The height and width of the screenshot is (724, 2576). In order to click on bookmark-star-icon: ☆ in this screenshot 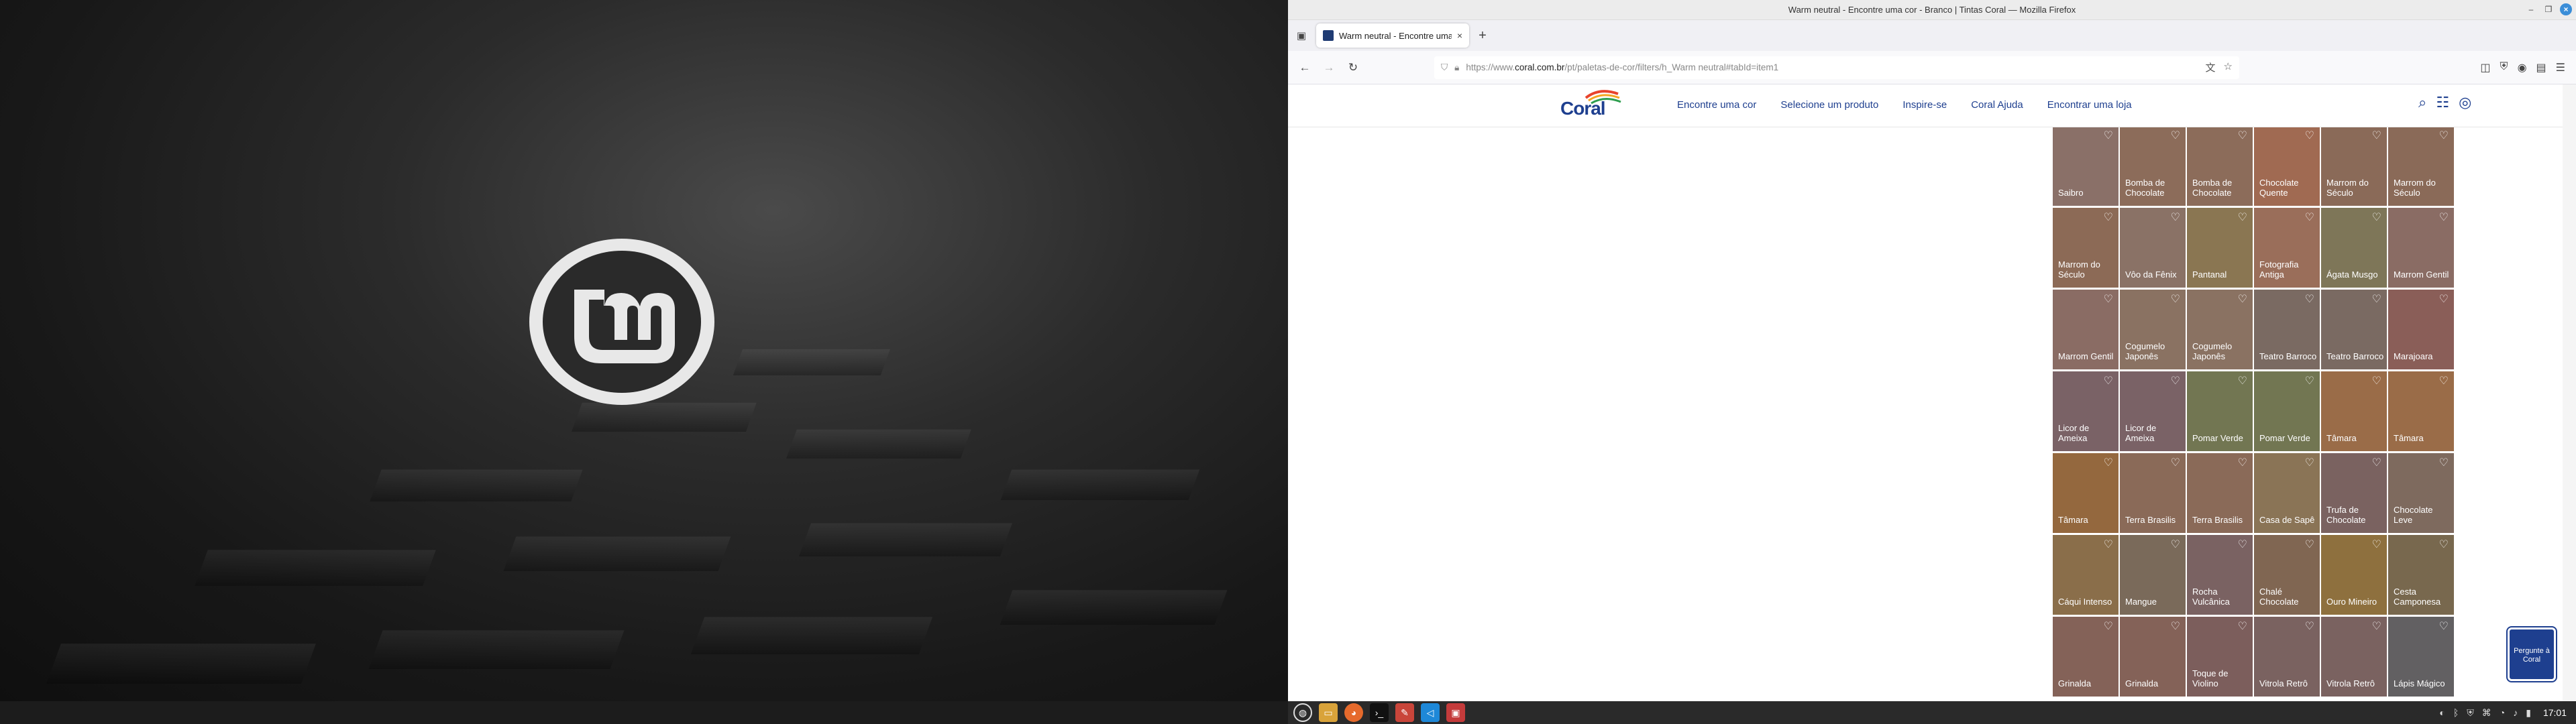, I will do `click(2228, 67)`.